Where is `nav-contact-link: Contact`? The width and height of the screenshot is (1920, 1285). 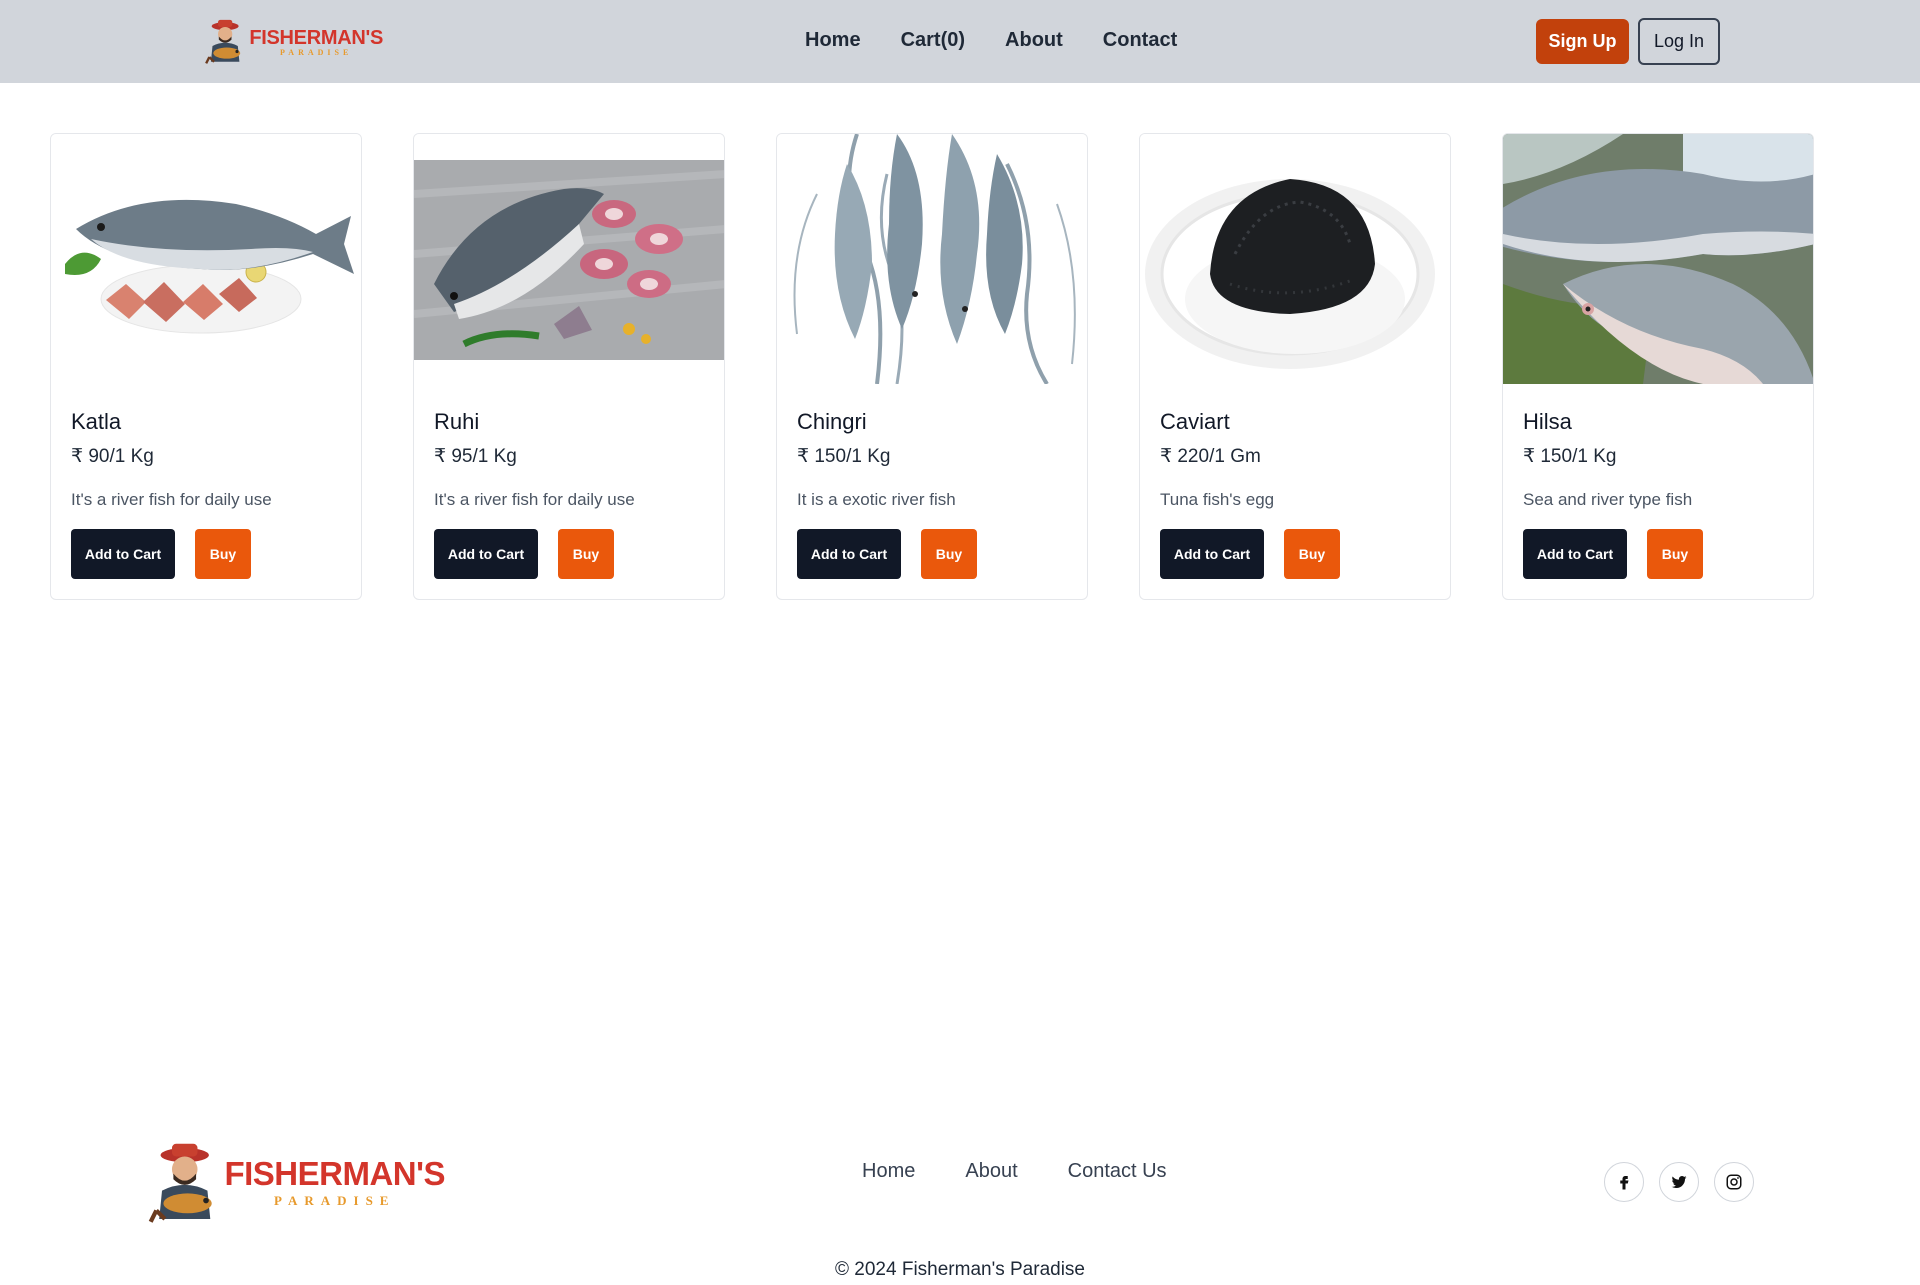 nav-contact-link: Contact is located at coordinates (1140, 40).